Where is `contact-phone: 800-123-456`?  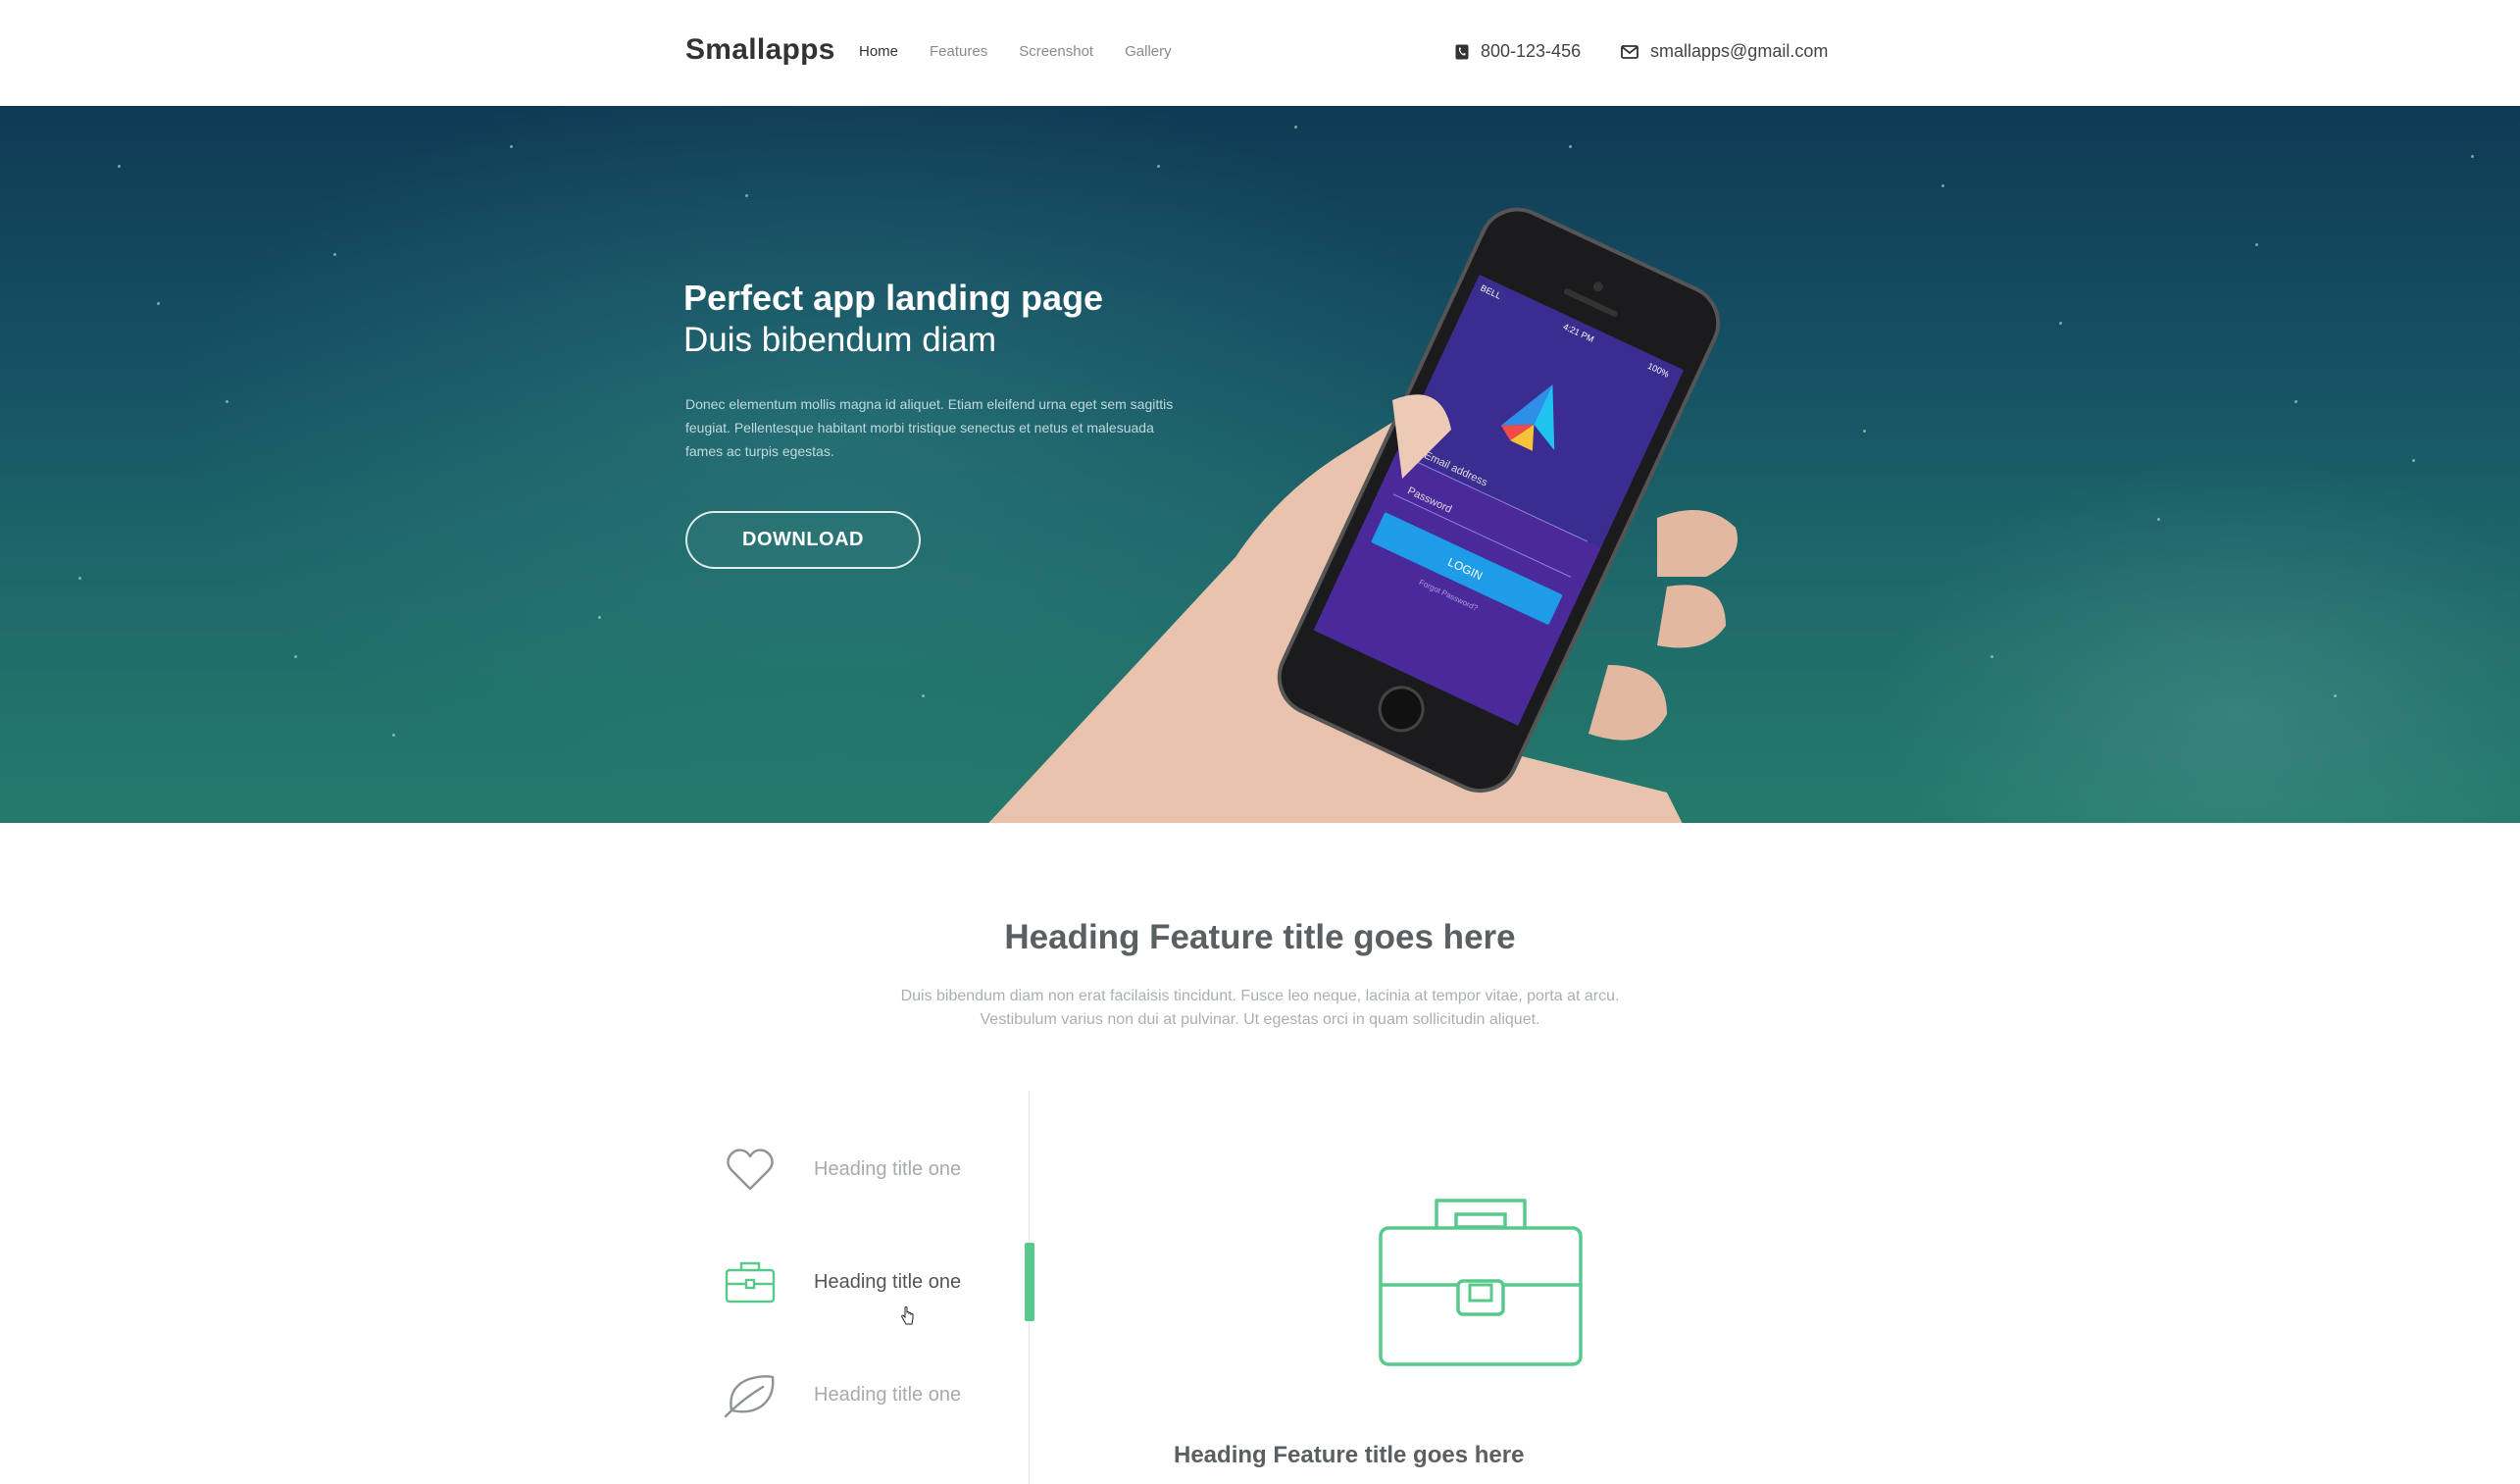 contact-phone: 800-123-456 is located at coordinates (1518, 51).